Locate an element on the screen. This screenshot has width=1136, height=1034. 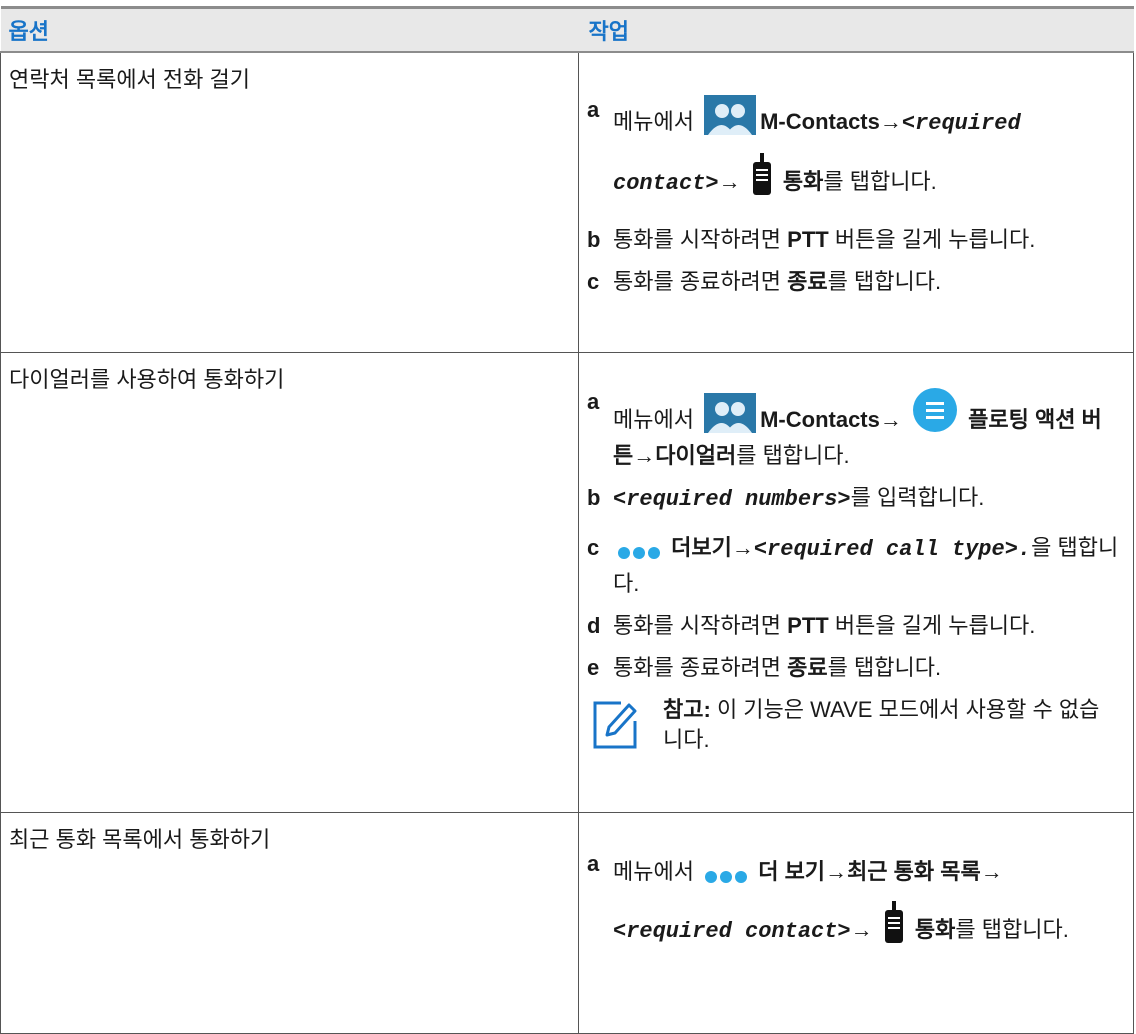
step-e: e 통화를 종료하려면 종료를 탭합니다. is located at coordinates (764, 667).